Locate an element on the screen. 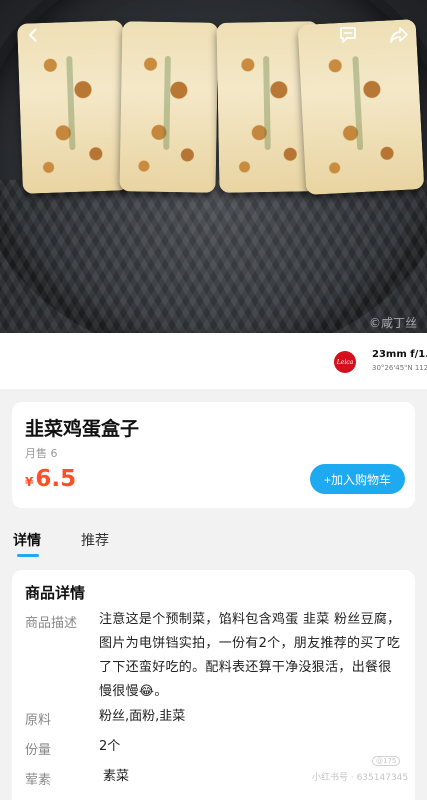 The image size is (427, 800). camera-gps: 30°26'45"N 112 is located at coordinates (399, 368).